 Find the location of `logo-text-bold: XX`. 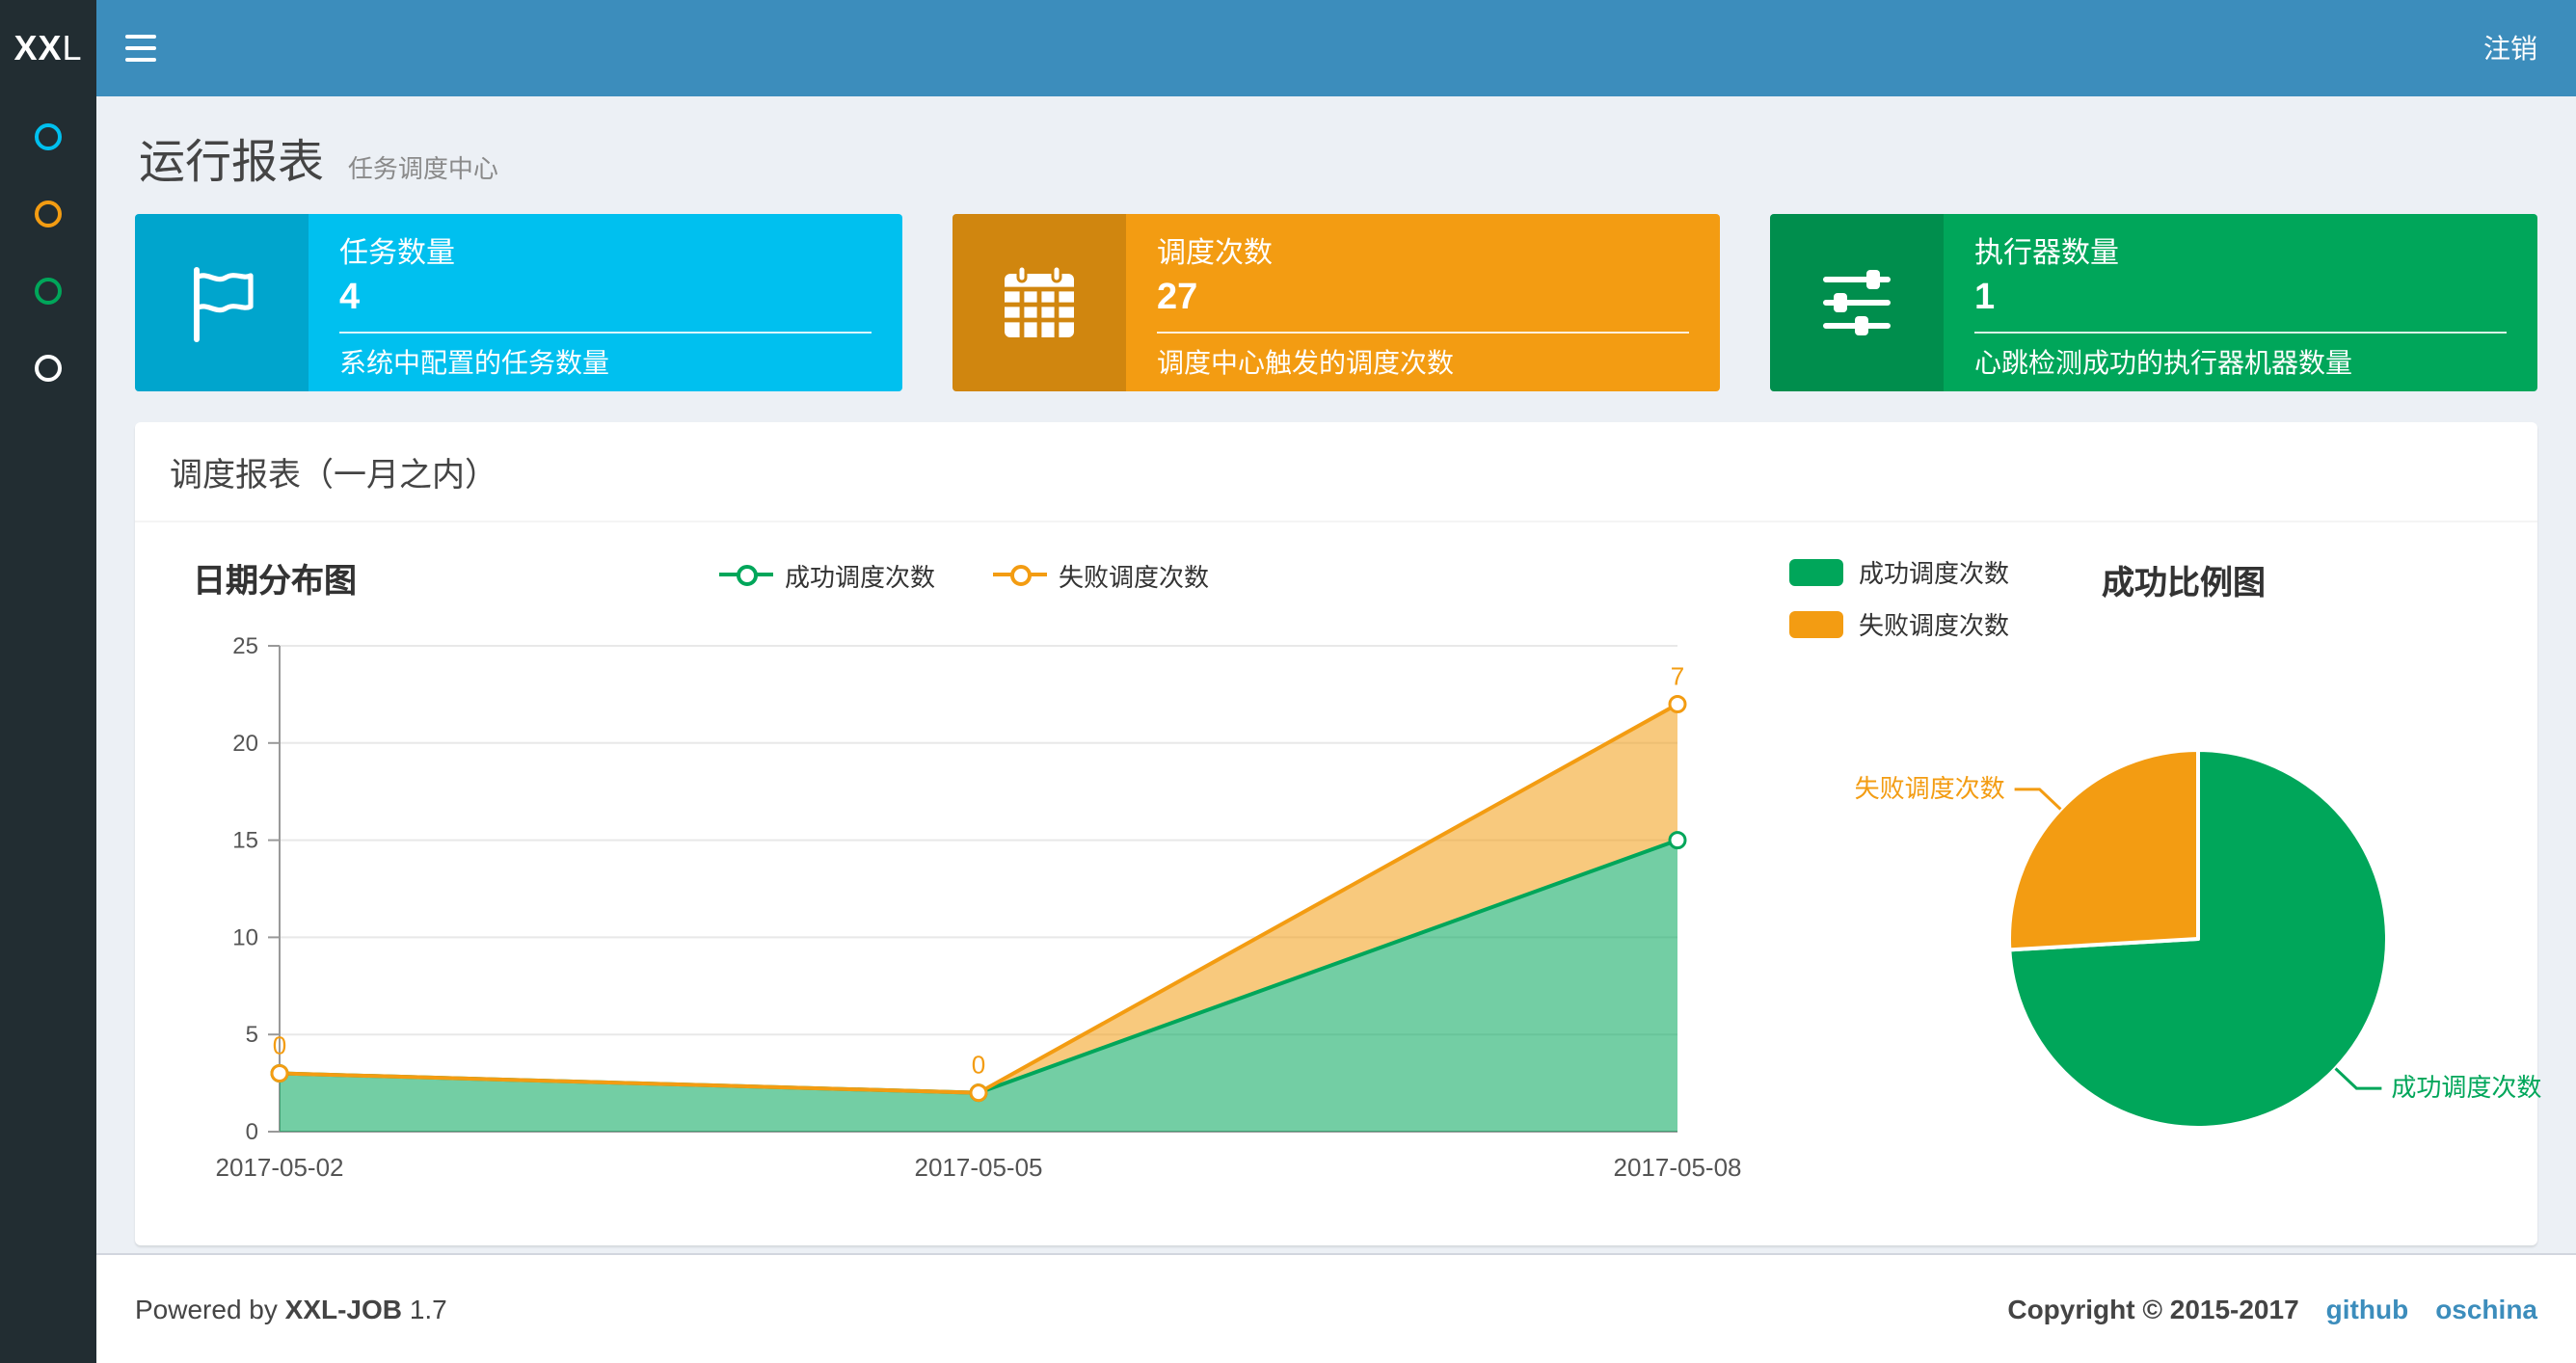

logo-text-bold: XX is located at coordinates (38, 47).